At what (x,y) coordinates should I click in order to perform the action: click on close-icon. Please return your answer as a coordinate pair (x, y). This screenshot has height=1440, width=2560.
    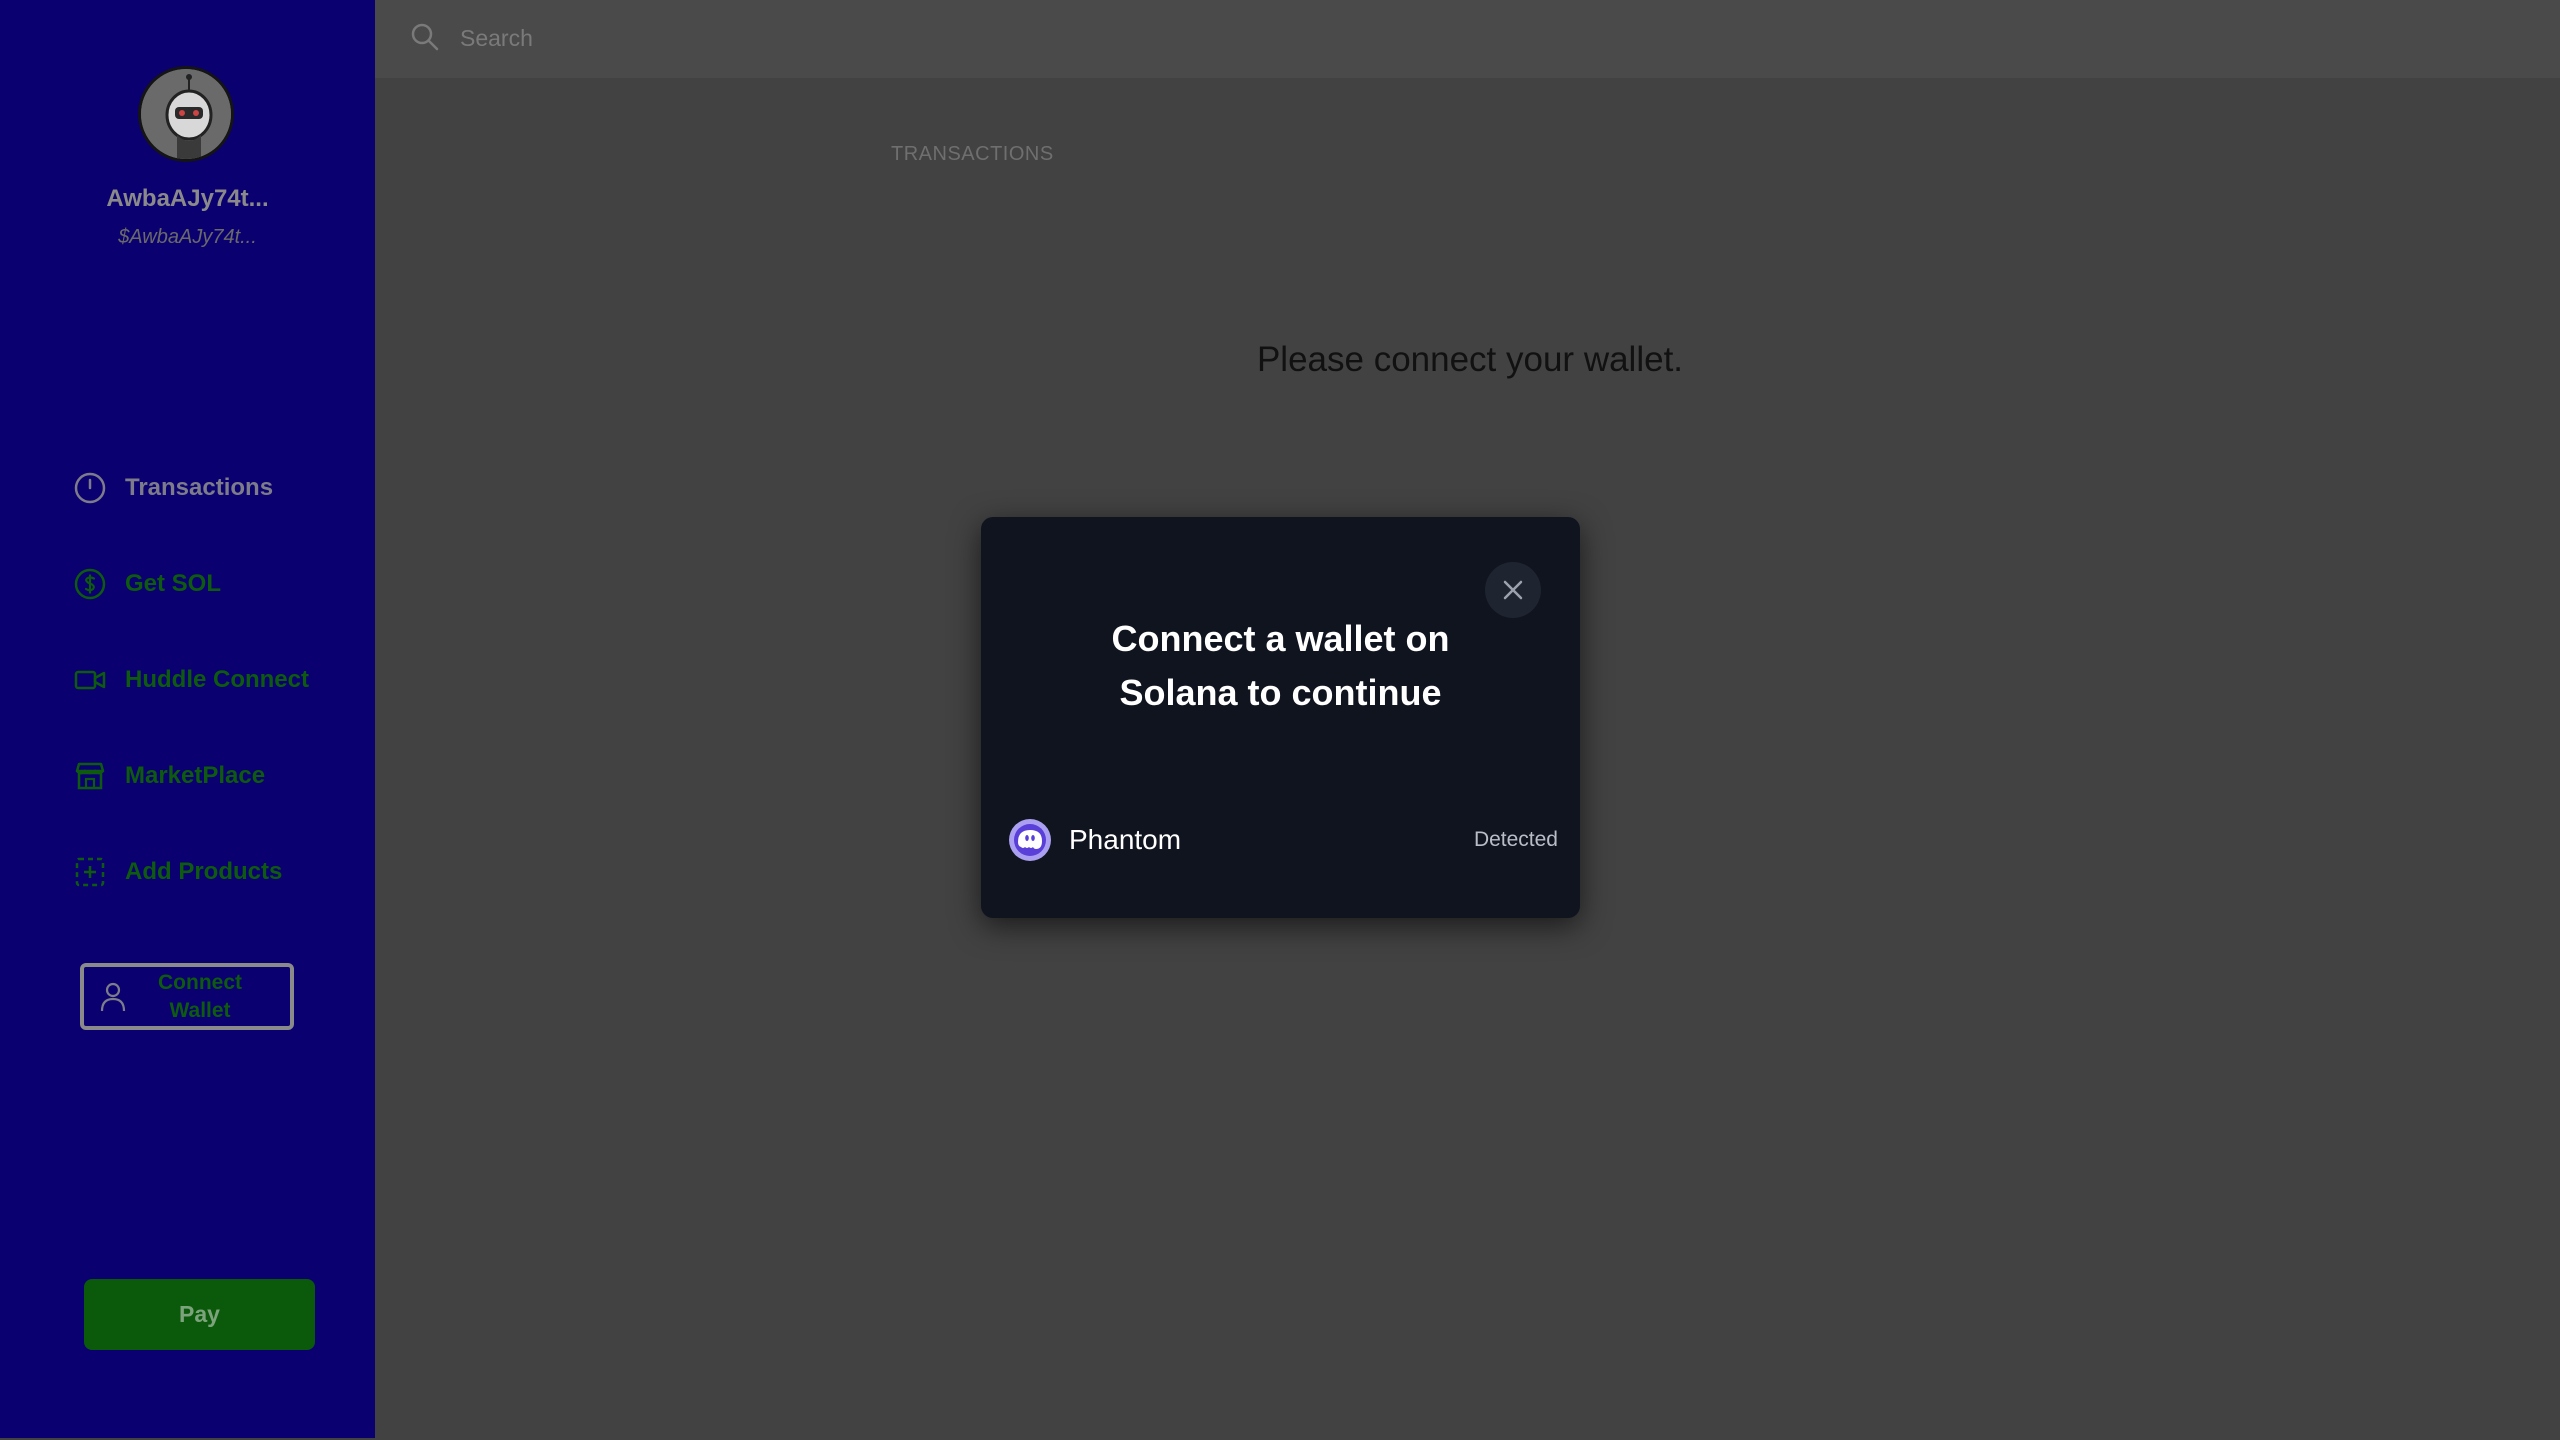
    Looking at the image, I should click on (1513, 590).